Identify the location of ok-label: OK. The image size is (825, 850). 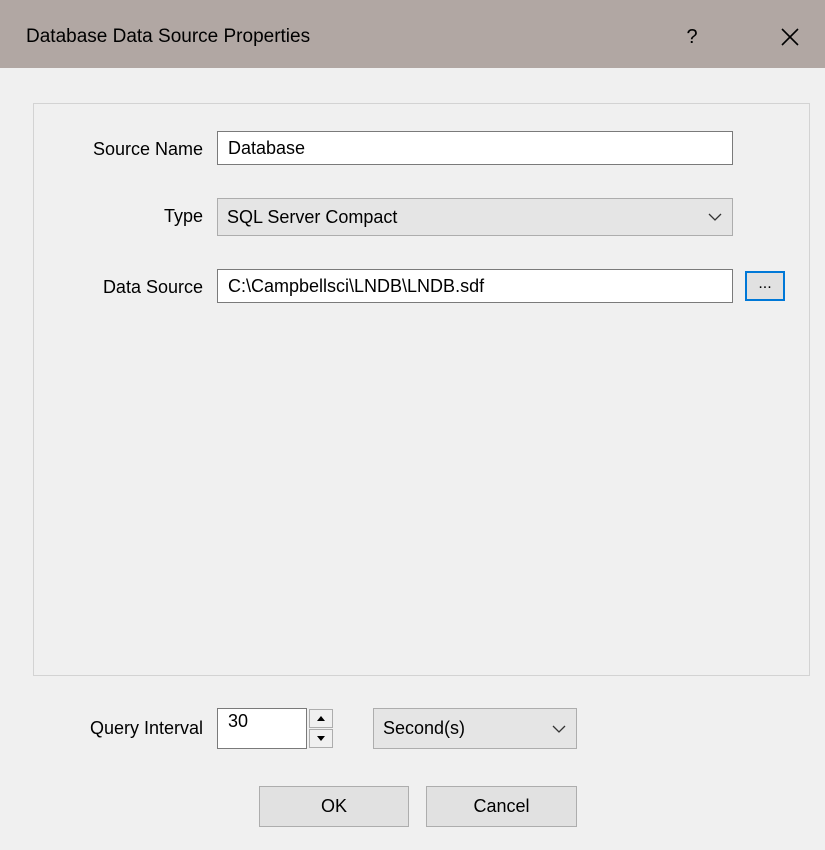
(333, 806).